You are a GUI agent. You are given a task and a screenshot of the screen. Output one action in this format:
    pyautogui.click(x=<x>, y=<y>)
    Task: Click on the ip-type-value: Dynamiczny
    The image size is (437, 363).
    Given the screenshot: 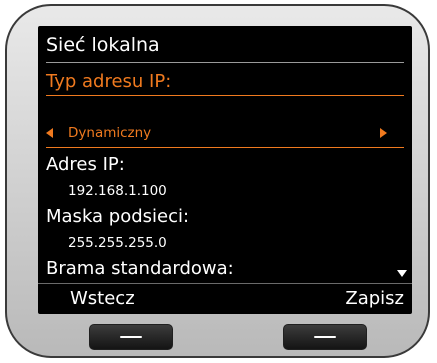 What is the action you would take?
    pyautogui.click(x=110, y=133)
    